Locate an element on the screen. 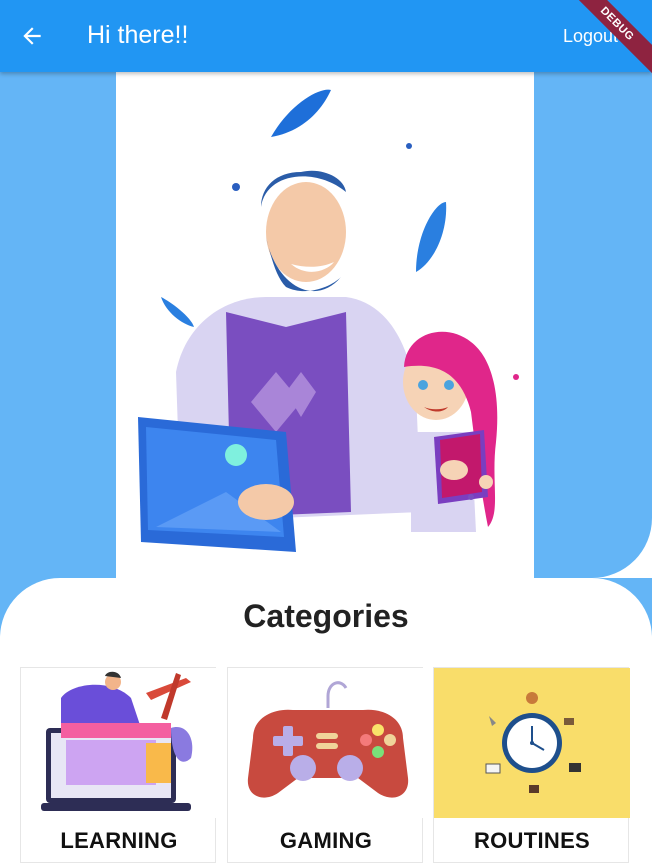 The image size is (652, 863). clock-routine-illustration is located at coordinates (532, 743).